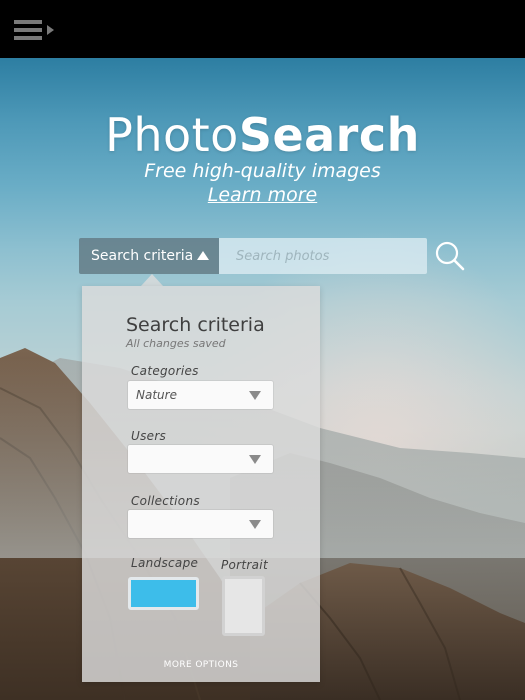 This screenshot has height=700, width=525. I want to click on search-criteria-label: Search criteria, so click(142, 256).